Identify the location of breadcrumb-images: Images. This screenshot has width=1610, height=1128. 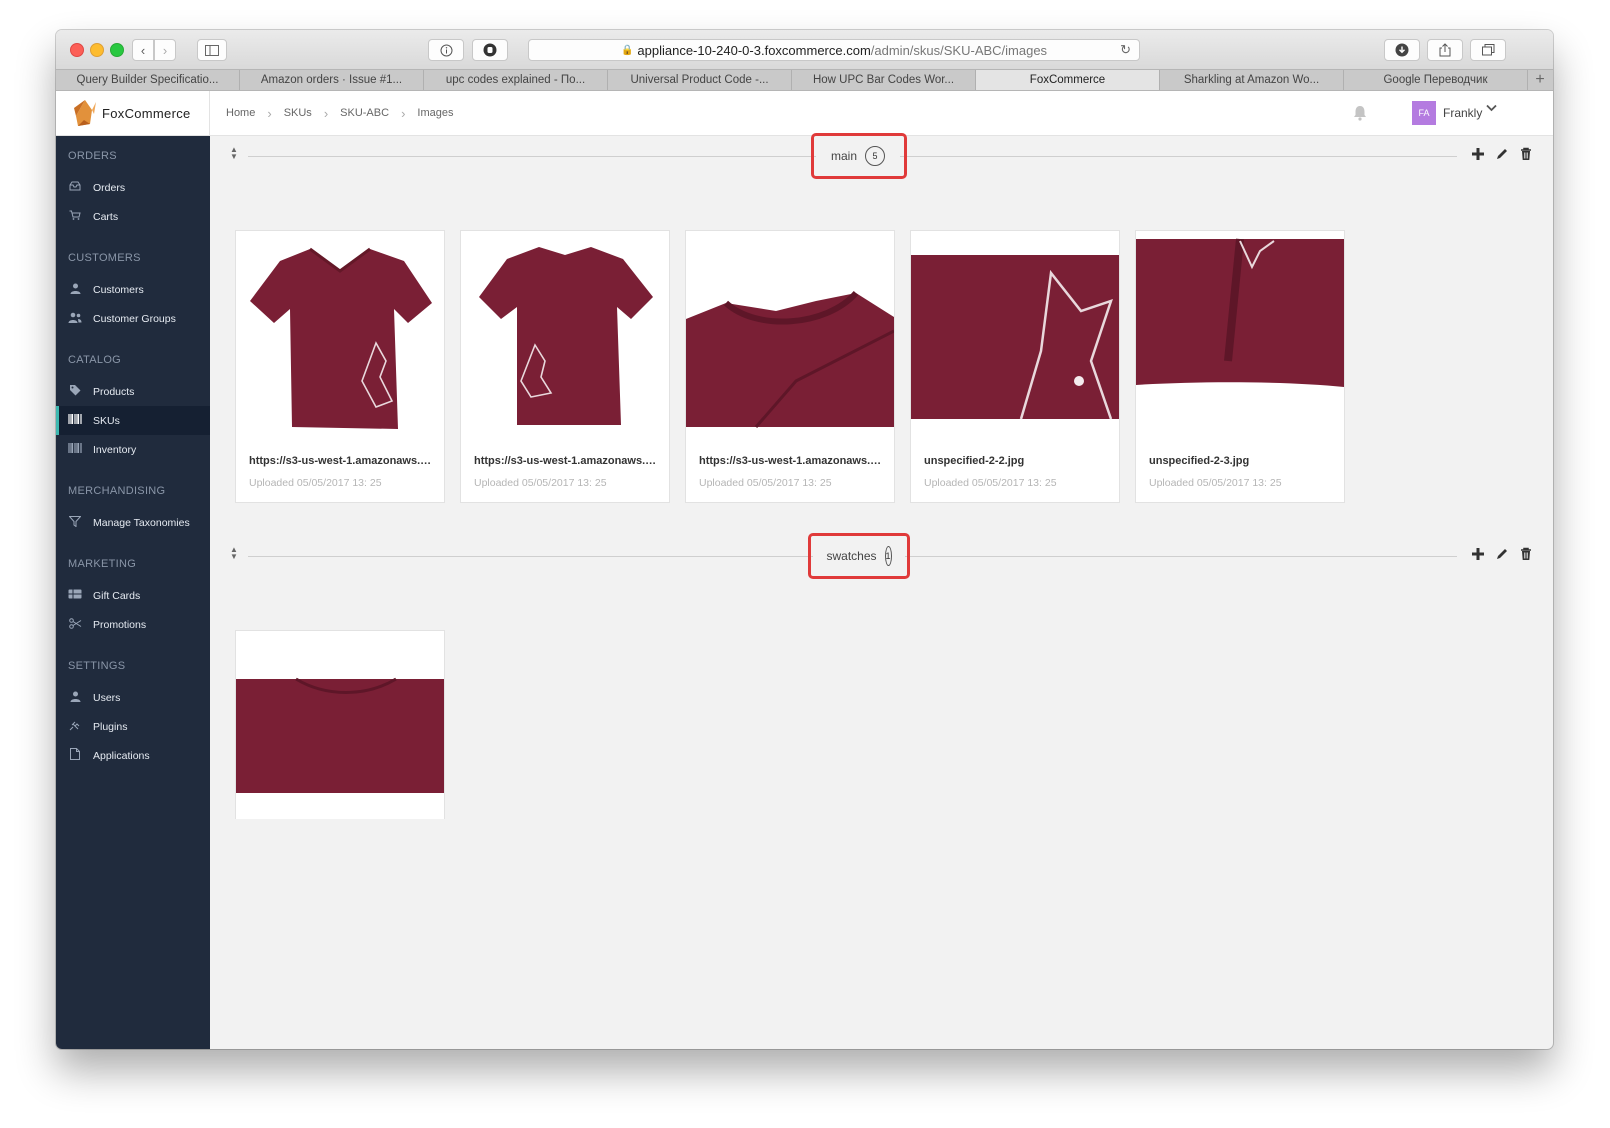
(435, 113).